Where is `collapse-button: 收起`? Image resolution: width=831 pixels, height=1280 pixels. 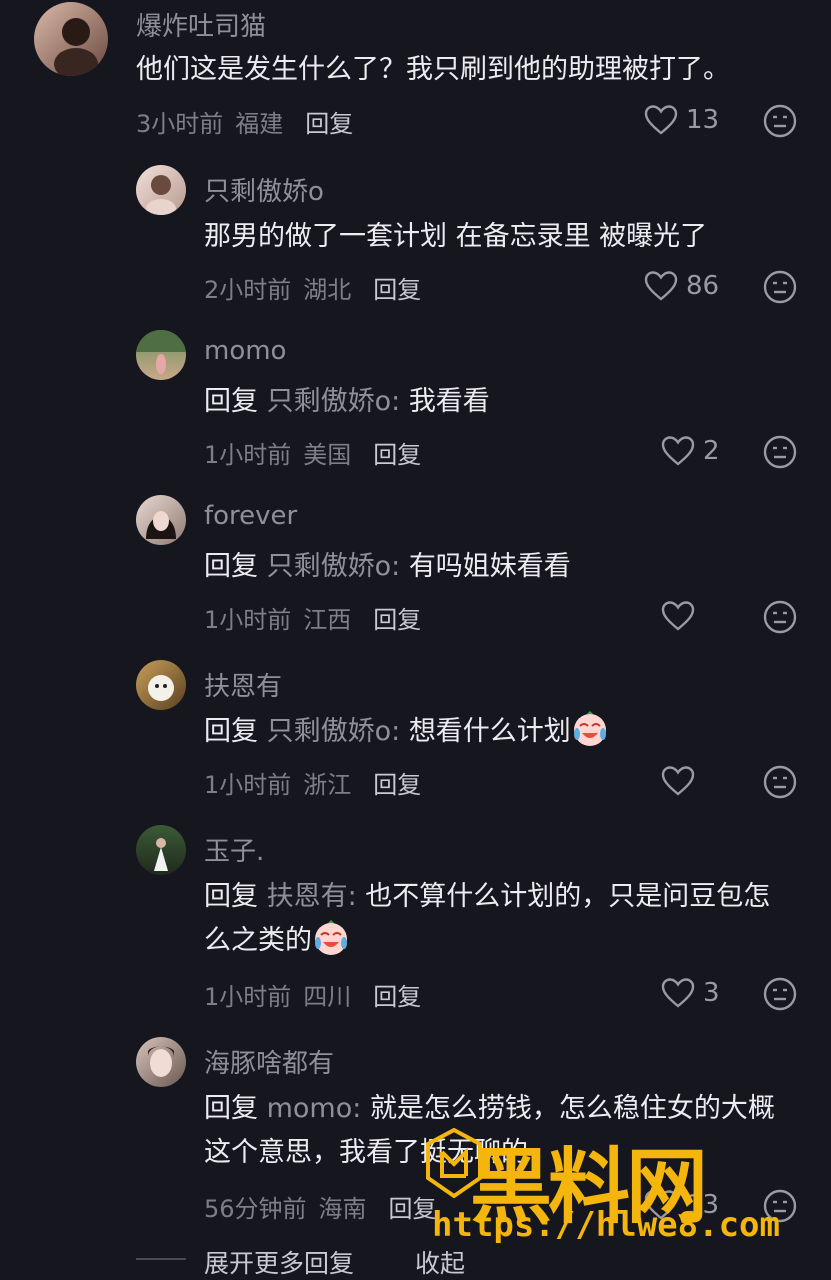 collapse-button: 收起 is located at coordinates (440, 1262).